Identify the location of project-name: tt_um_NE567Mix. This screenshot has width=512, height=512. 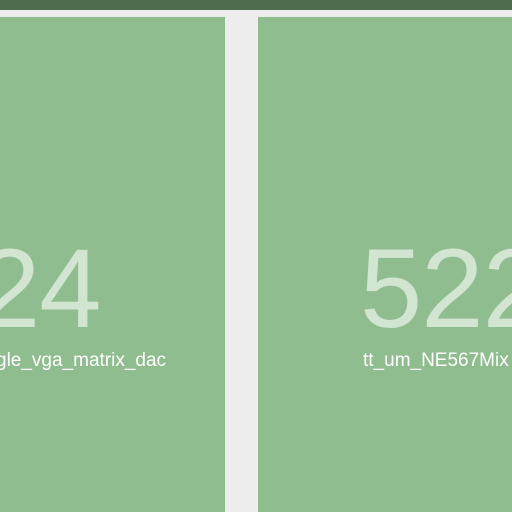
(436, 360).